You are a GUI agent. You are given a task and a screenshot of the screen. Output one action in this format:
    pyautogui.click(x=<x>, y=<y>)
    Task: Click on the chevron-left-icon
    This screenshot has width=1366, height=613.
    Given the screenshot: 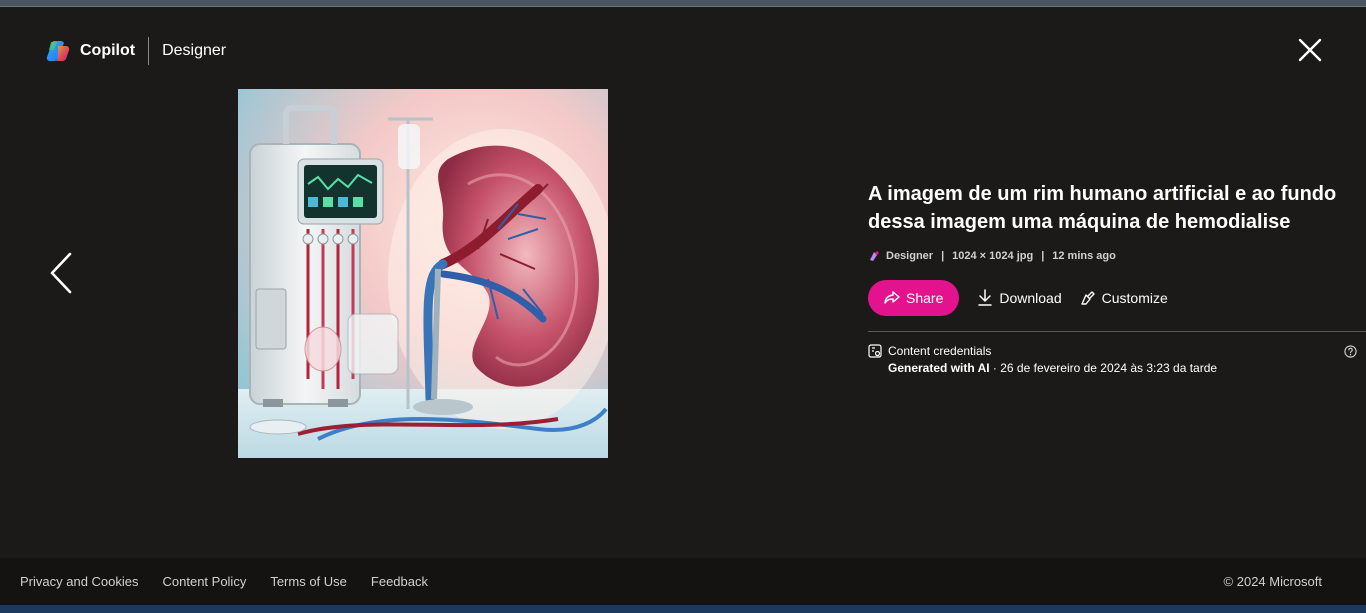 What is the action you would take?
    pyautogui.click(x=61, y=273)
    